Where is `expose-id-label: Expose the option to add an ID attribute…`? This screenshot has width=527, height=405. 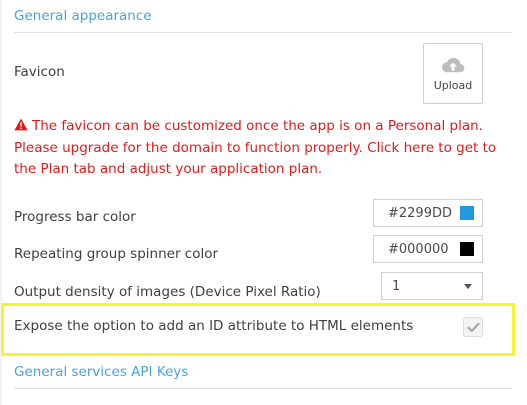
expose-id-label: Expose the option to add an ID attribute… is located at coordinates (214, 326).